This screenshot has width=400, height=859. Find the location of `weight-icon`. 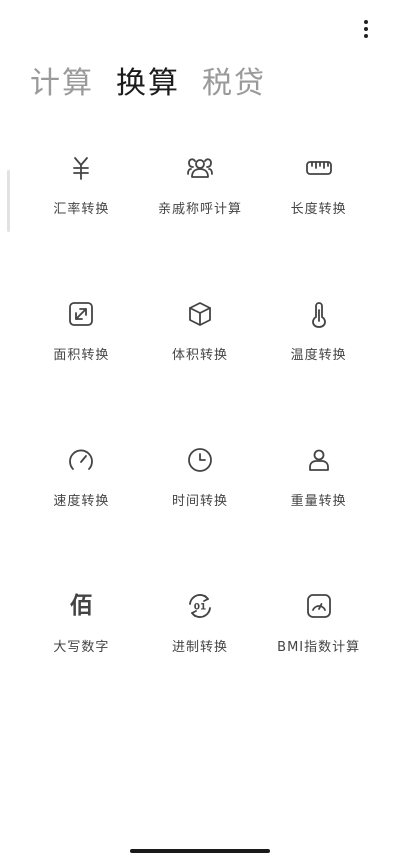

weight-icon is located at coordinates (319, 460).